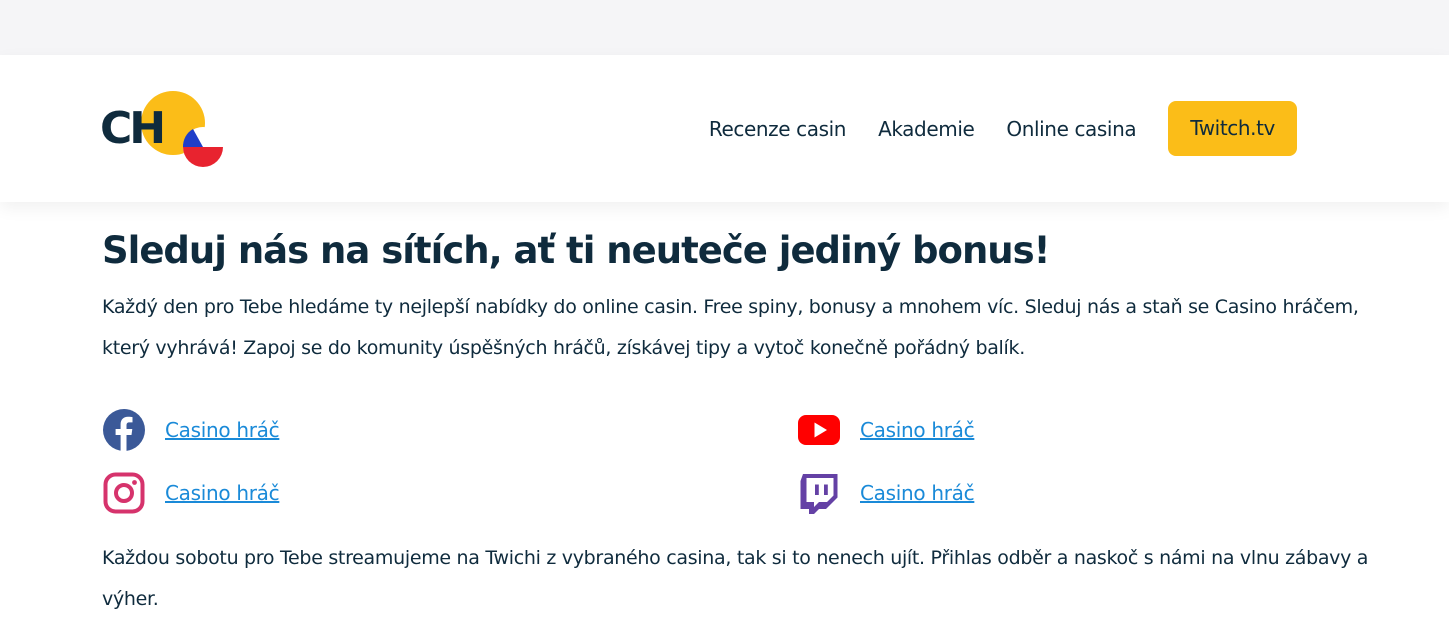 The width and height of the screenshot is (1449, 640). I want to click on social-item-facebook: Casino hráč, so click(191, 430).